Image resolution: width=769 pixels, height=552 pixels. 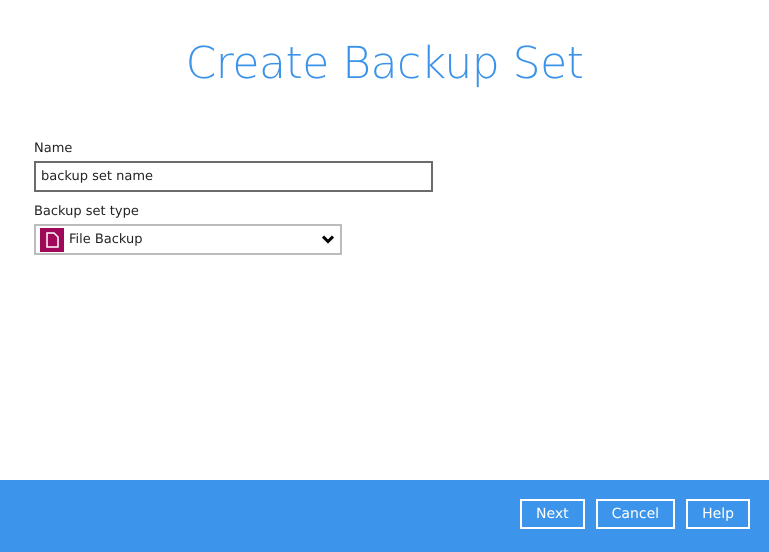 I want to click on field-label: Backup set type, so click(x=86, y=211).